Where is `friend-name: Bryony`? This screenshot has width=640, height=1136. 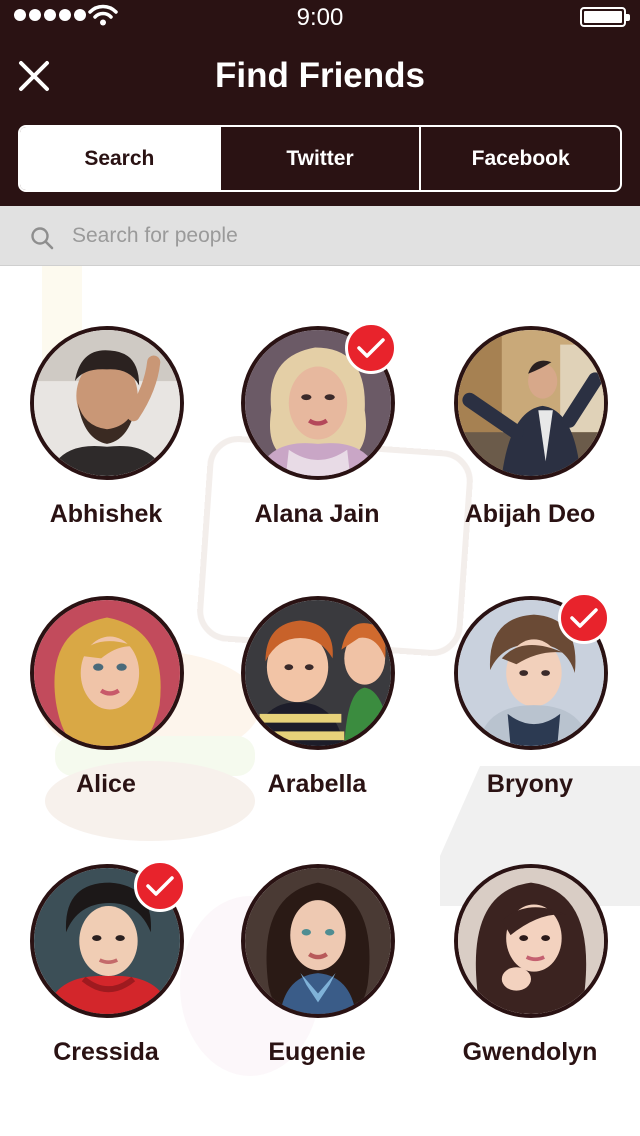 friend-name: Bryony is located at coordinates (530, 784).